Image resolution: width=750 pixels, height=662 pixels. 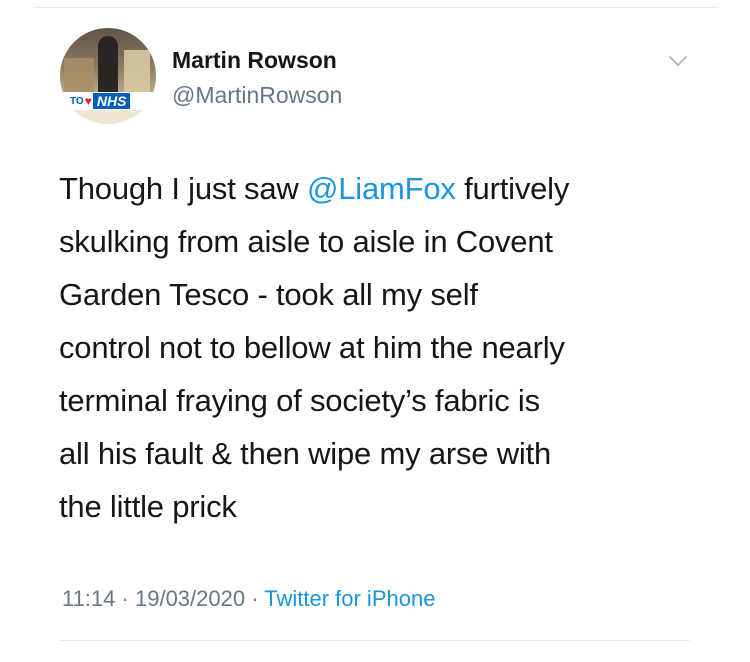 What do you see at coordinates (299, 400) in the screenshot?
I see `tweet-line-5: terminal fraying of society’s fabric is` at bounding box center [299, 400].